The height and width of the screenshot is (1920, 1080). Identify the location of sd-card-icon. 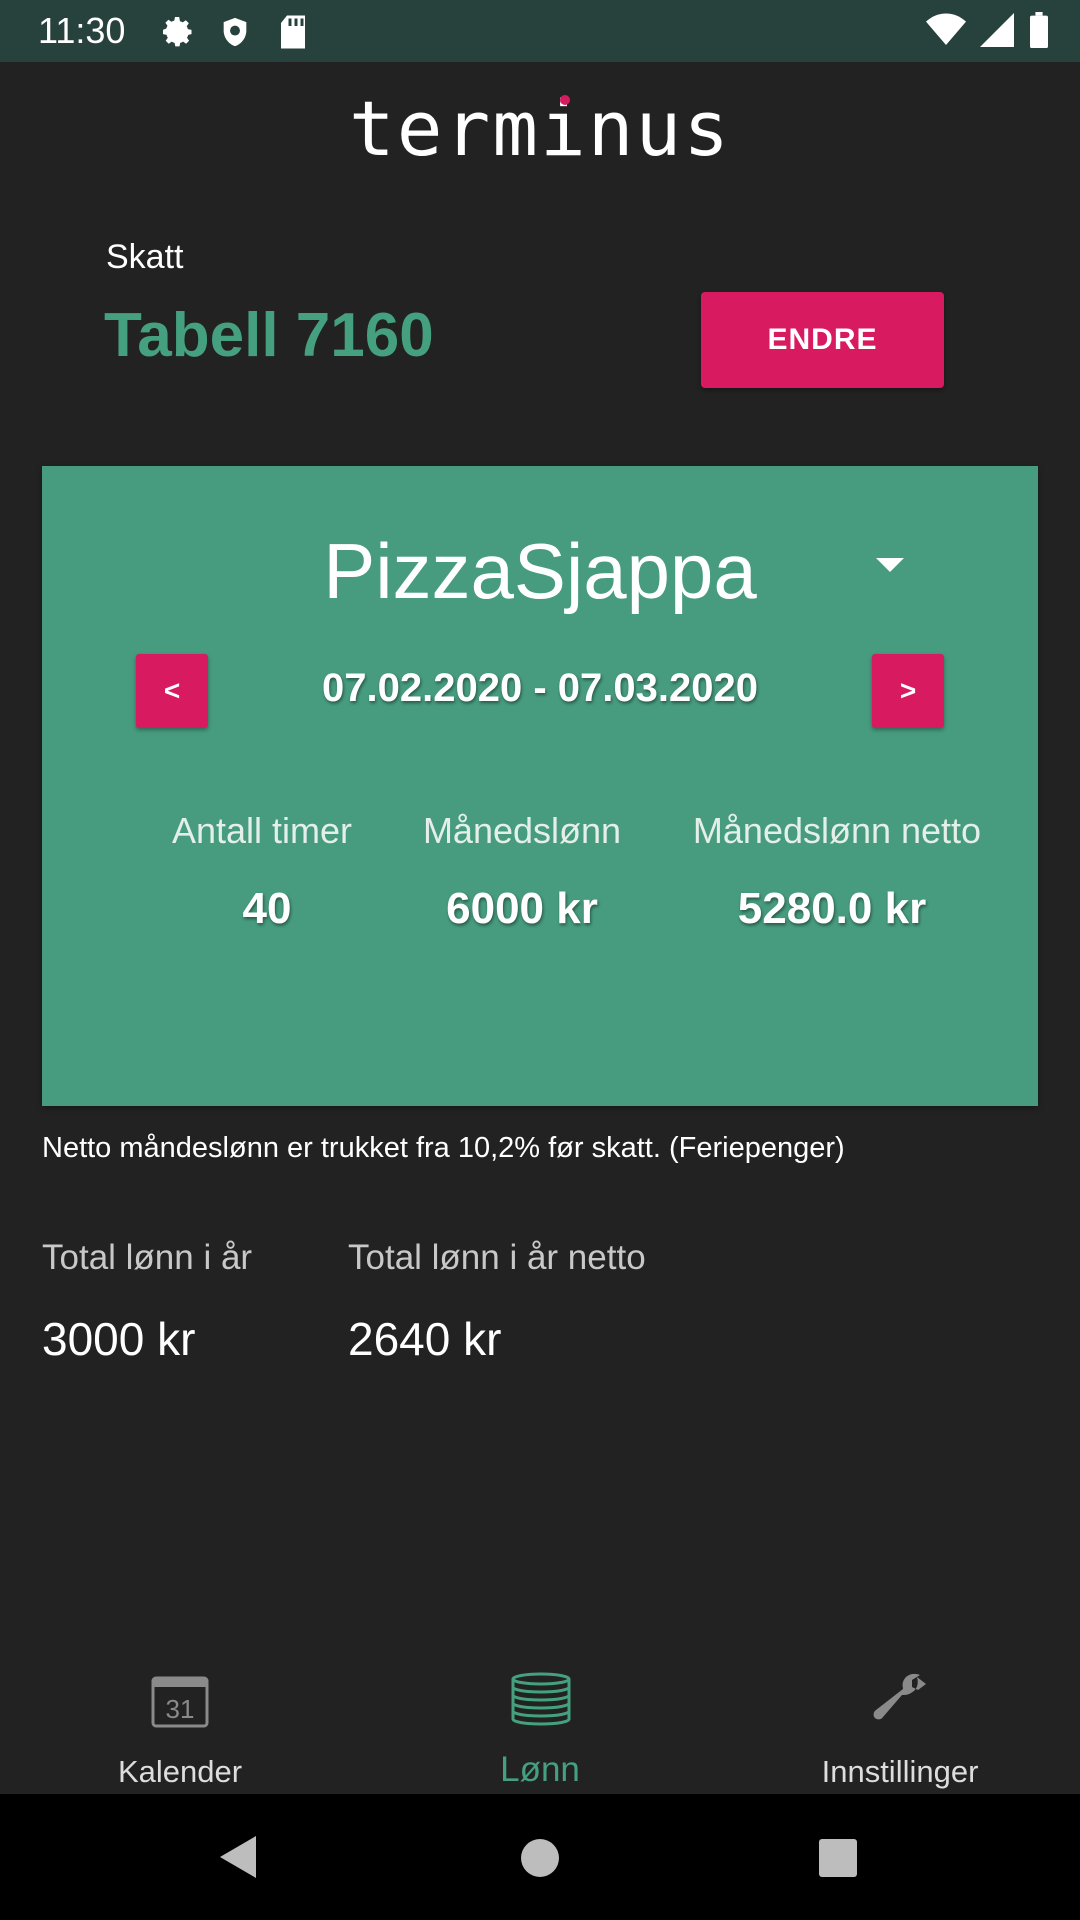
(293, 34).